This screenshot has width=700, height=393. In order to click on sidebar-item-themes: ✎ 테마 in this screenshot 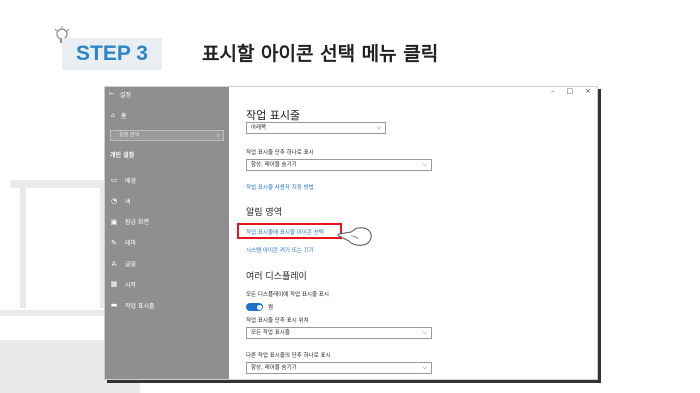, I will do `click(132, 242)`.